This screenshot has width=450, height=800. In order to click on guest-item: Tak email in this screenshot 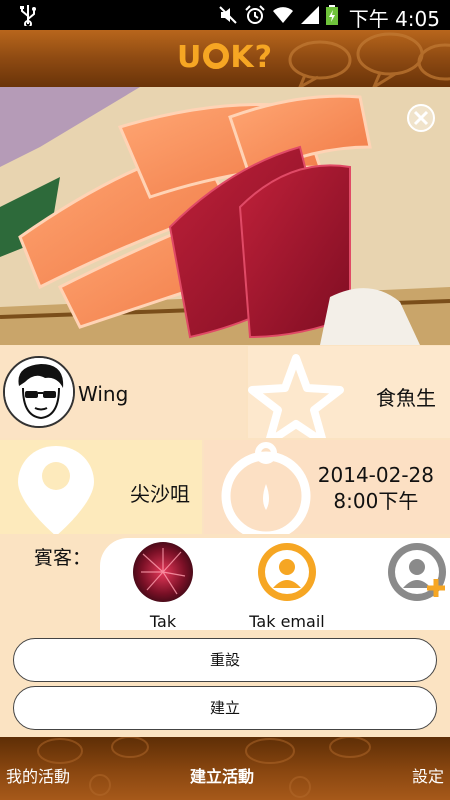, I will do `click(287, 586)`.